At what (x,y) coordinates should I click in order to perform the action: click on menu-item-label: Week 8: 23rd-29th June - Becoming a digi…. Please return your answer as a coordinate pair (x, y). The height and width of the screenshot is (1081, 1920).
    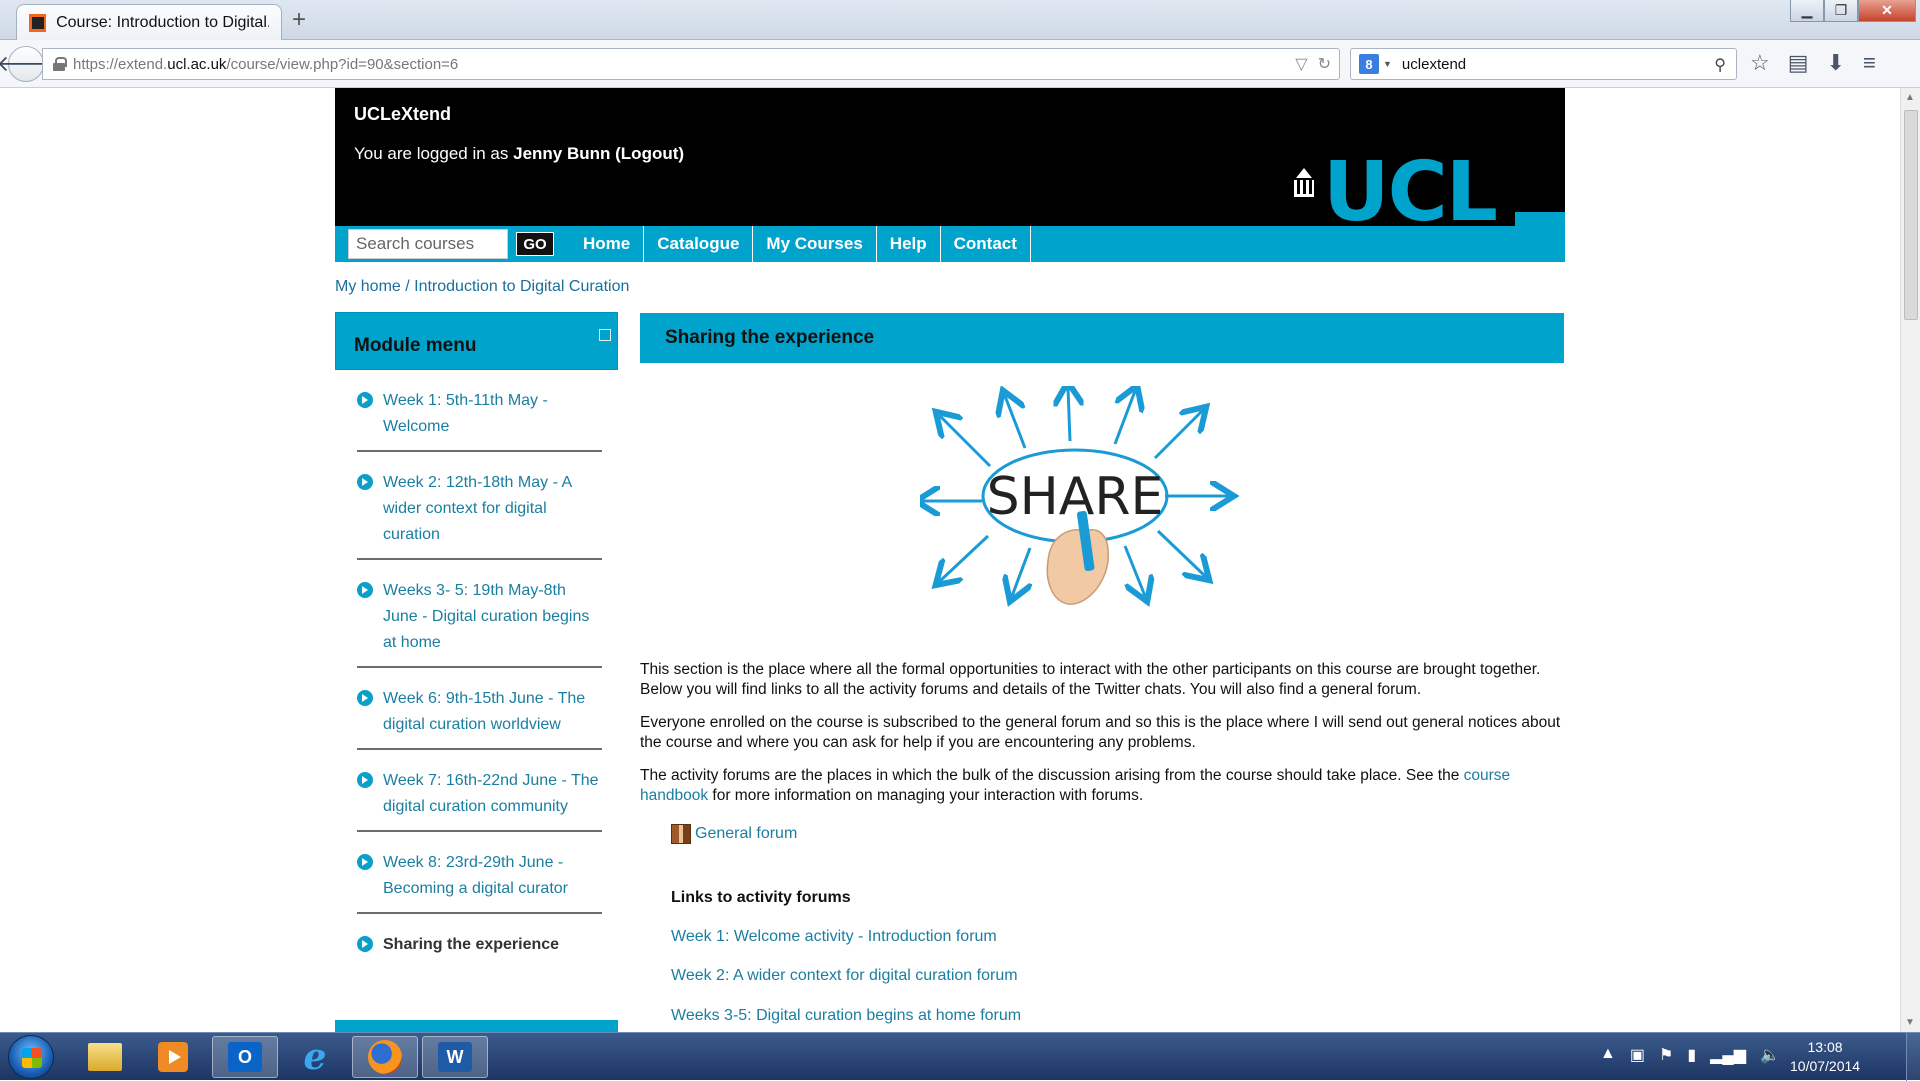
    Looking at the image, I should click on (492, 876).